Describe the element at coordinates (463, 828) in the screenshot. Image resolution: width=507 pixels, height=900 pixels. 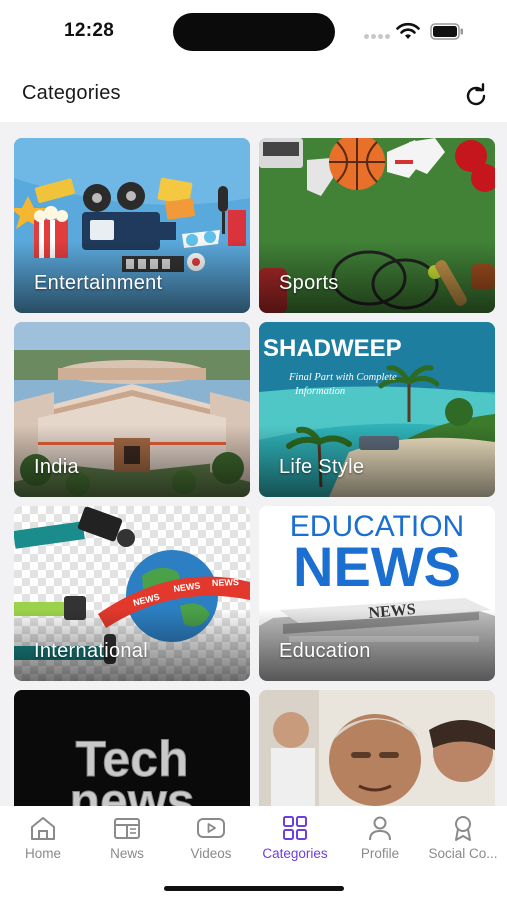
I see `award-icon` at that location.